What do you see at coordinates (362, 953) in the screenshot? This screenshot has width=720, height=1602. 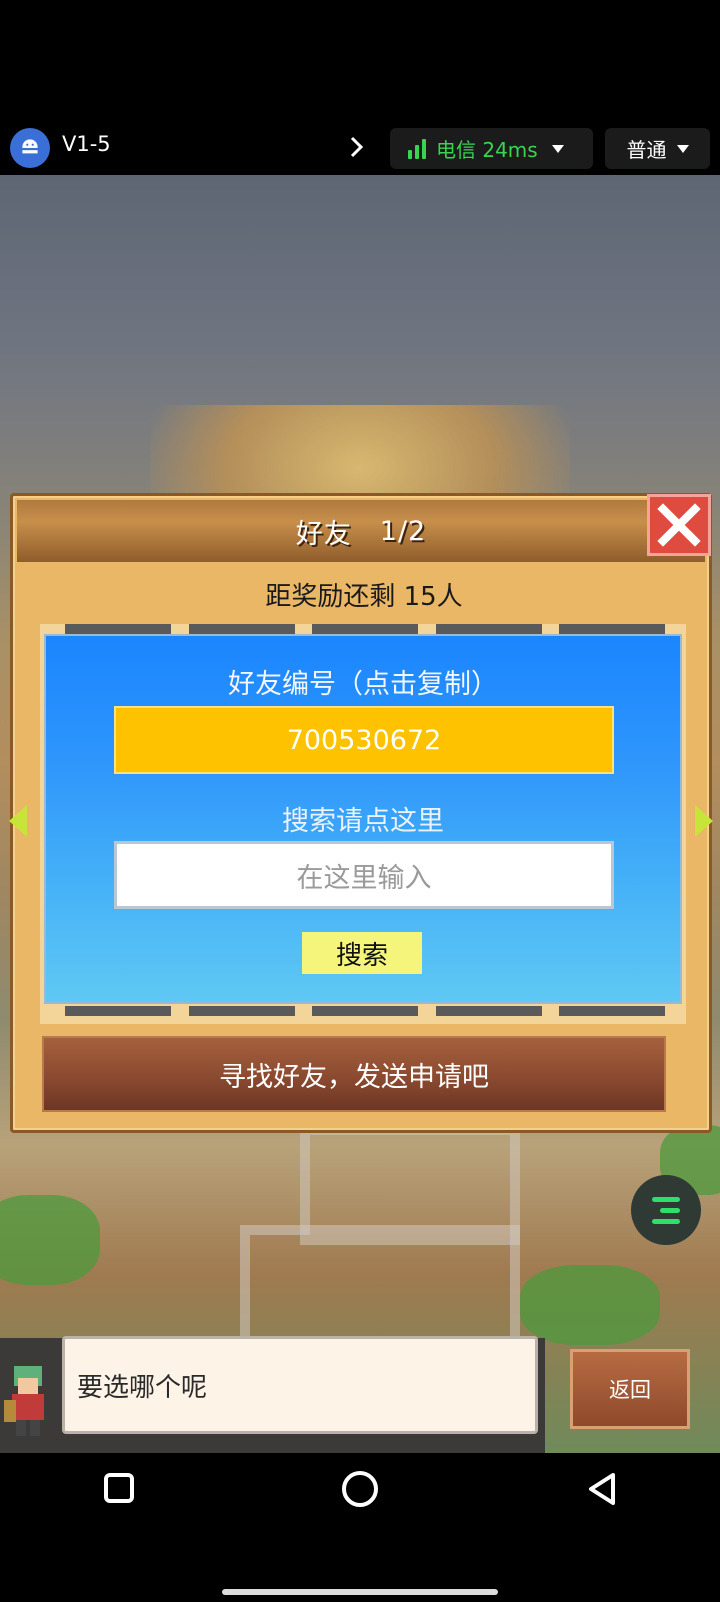 I see `search-button: 搜索` at bounding box center [362, 953].